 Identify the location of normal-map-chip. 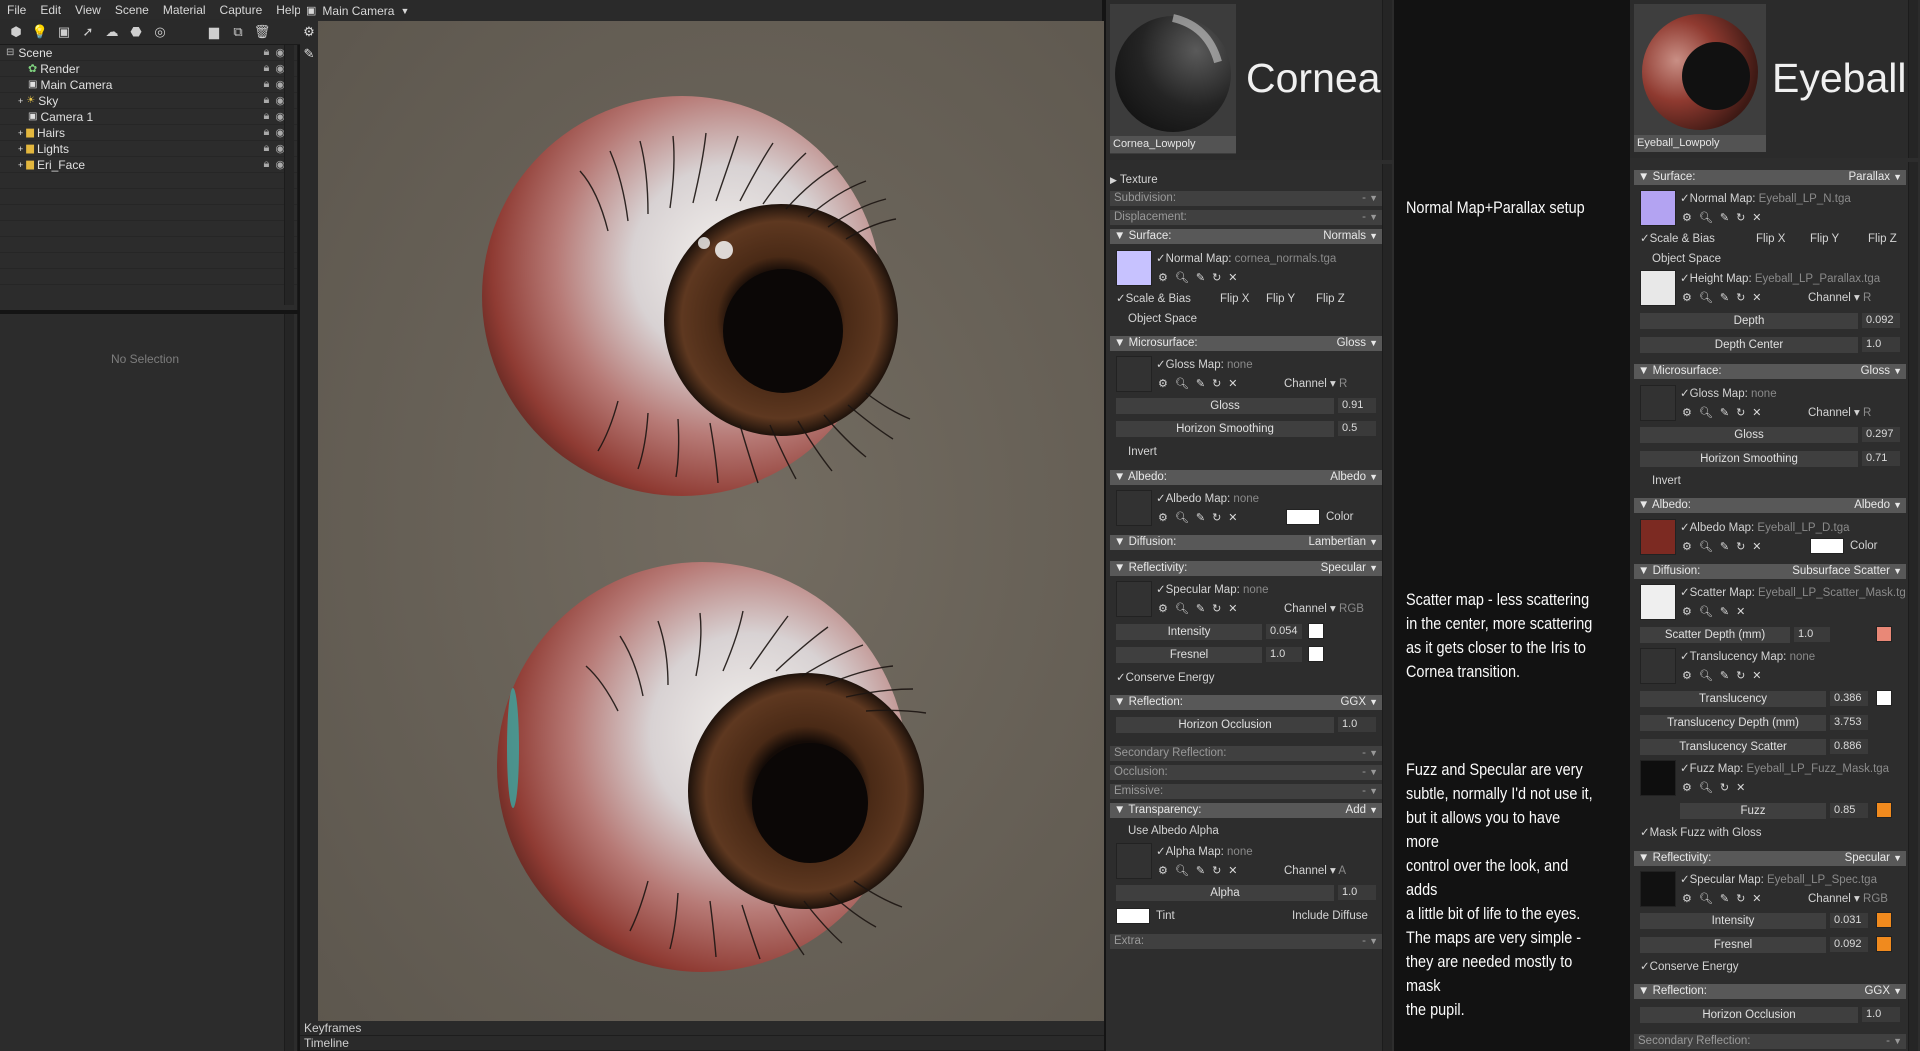
(1134, 268).